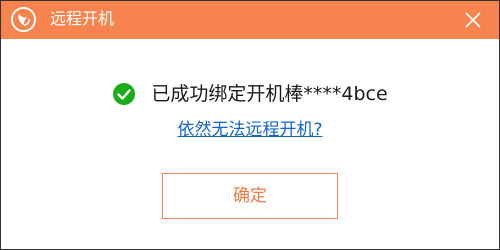  I want to click on confirm-button: 确定, so click(250, 196).